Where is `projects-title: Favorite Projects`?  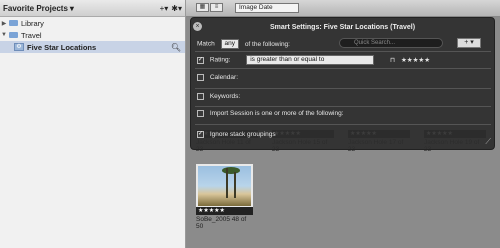
projects-title: Favorite Projects is located at coordinates (35, 8).